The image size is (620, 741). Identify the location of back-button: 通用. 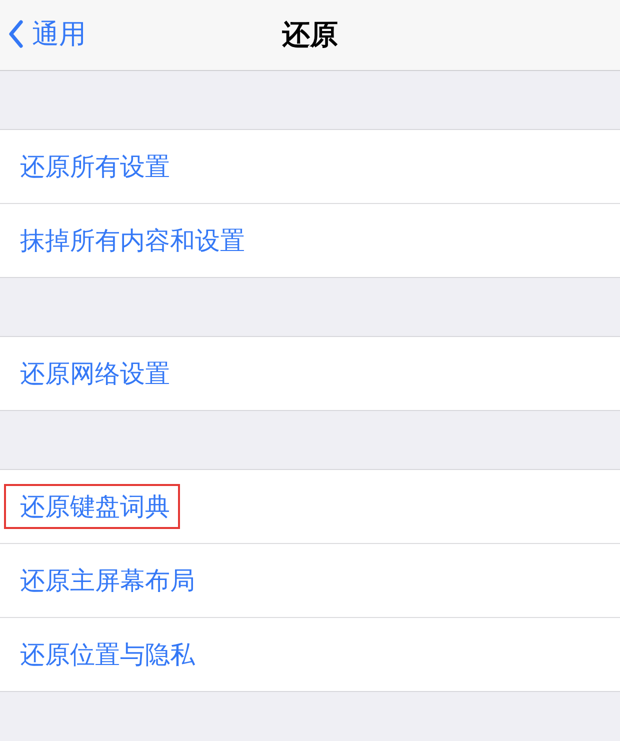
(47, 34).